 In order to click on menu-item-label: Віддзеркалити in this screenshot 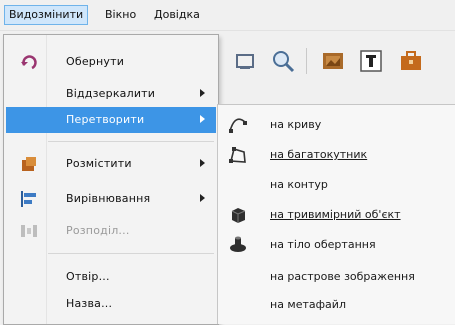, I will do `click(111, 93)`.